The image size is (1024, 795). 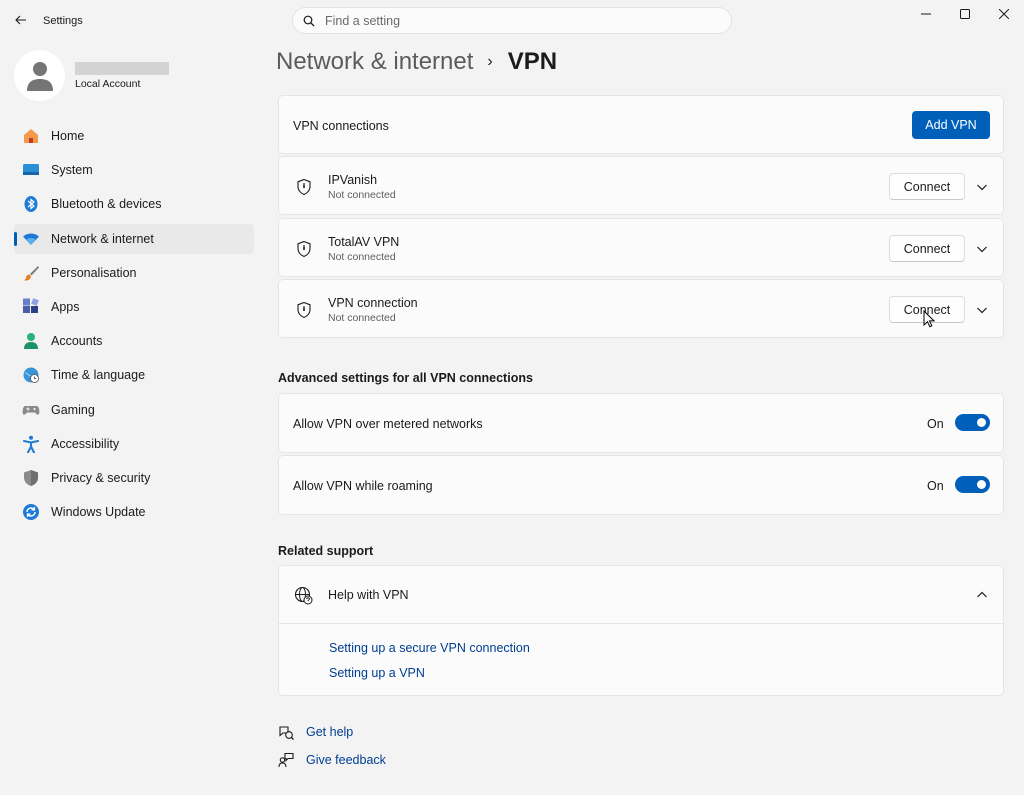 What do you see at coordinates (122, 68) in the screenshot?
I see `redacted-username` at bounding box center [122, 68].